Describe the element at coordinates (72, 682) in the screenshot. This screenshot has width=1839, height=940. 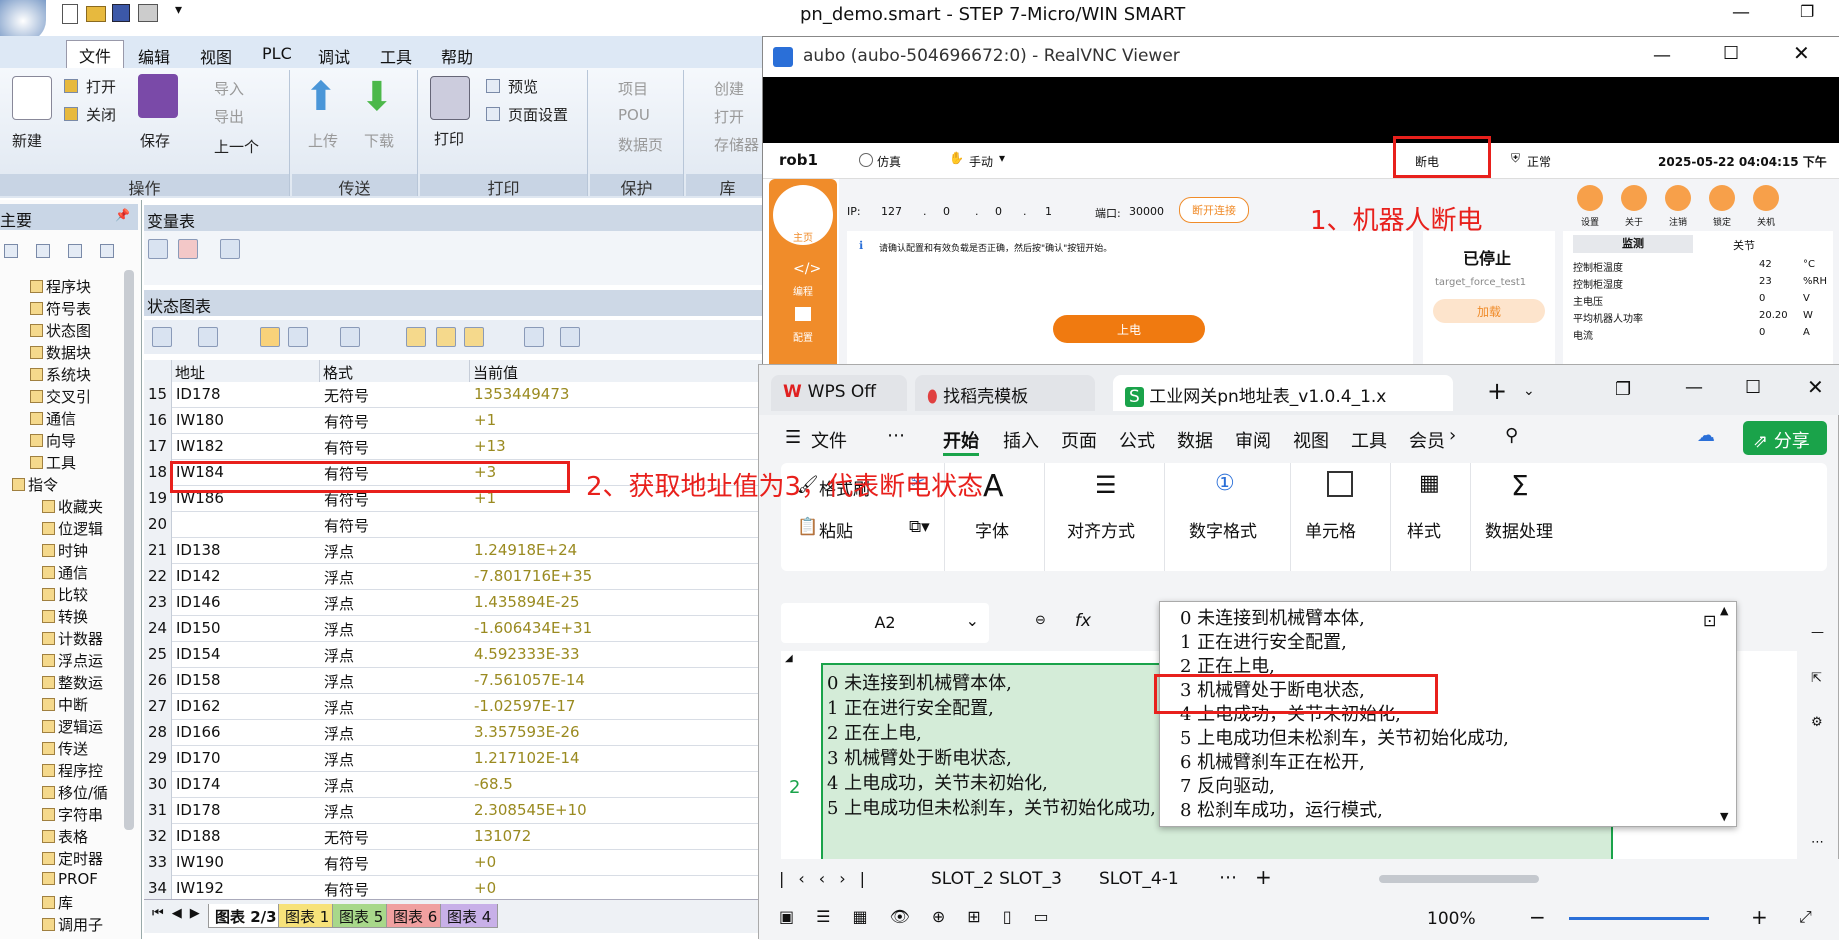
I see `tree-item: 整数运` at that location.